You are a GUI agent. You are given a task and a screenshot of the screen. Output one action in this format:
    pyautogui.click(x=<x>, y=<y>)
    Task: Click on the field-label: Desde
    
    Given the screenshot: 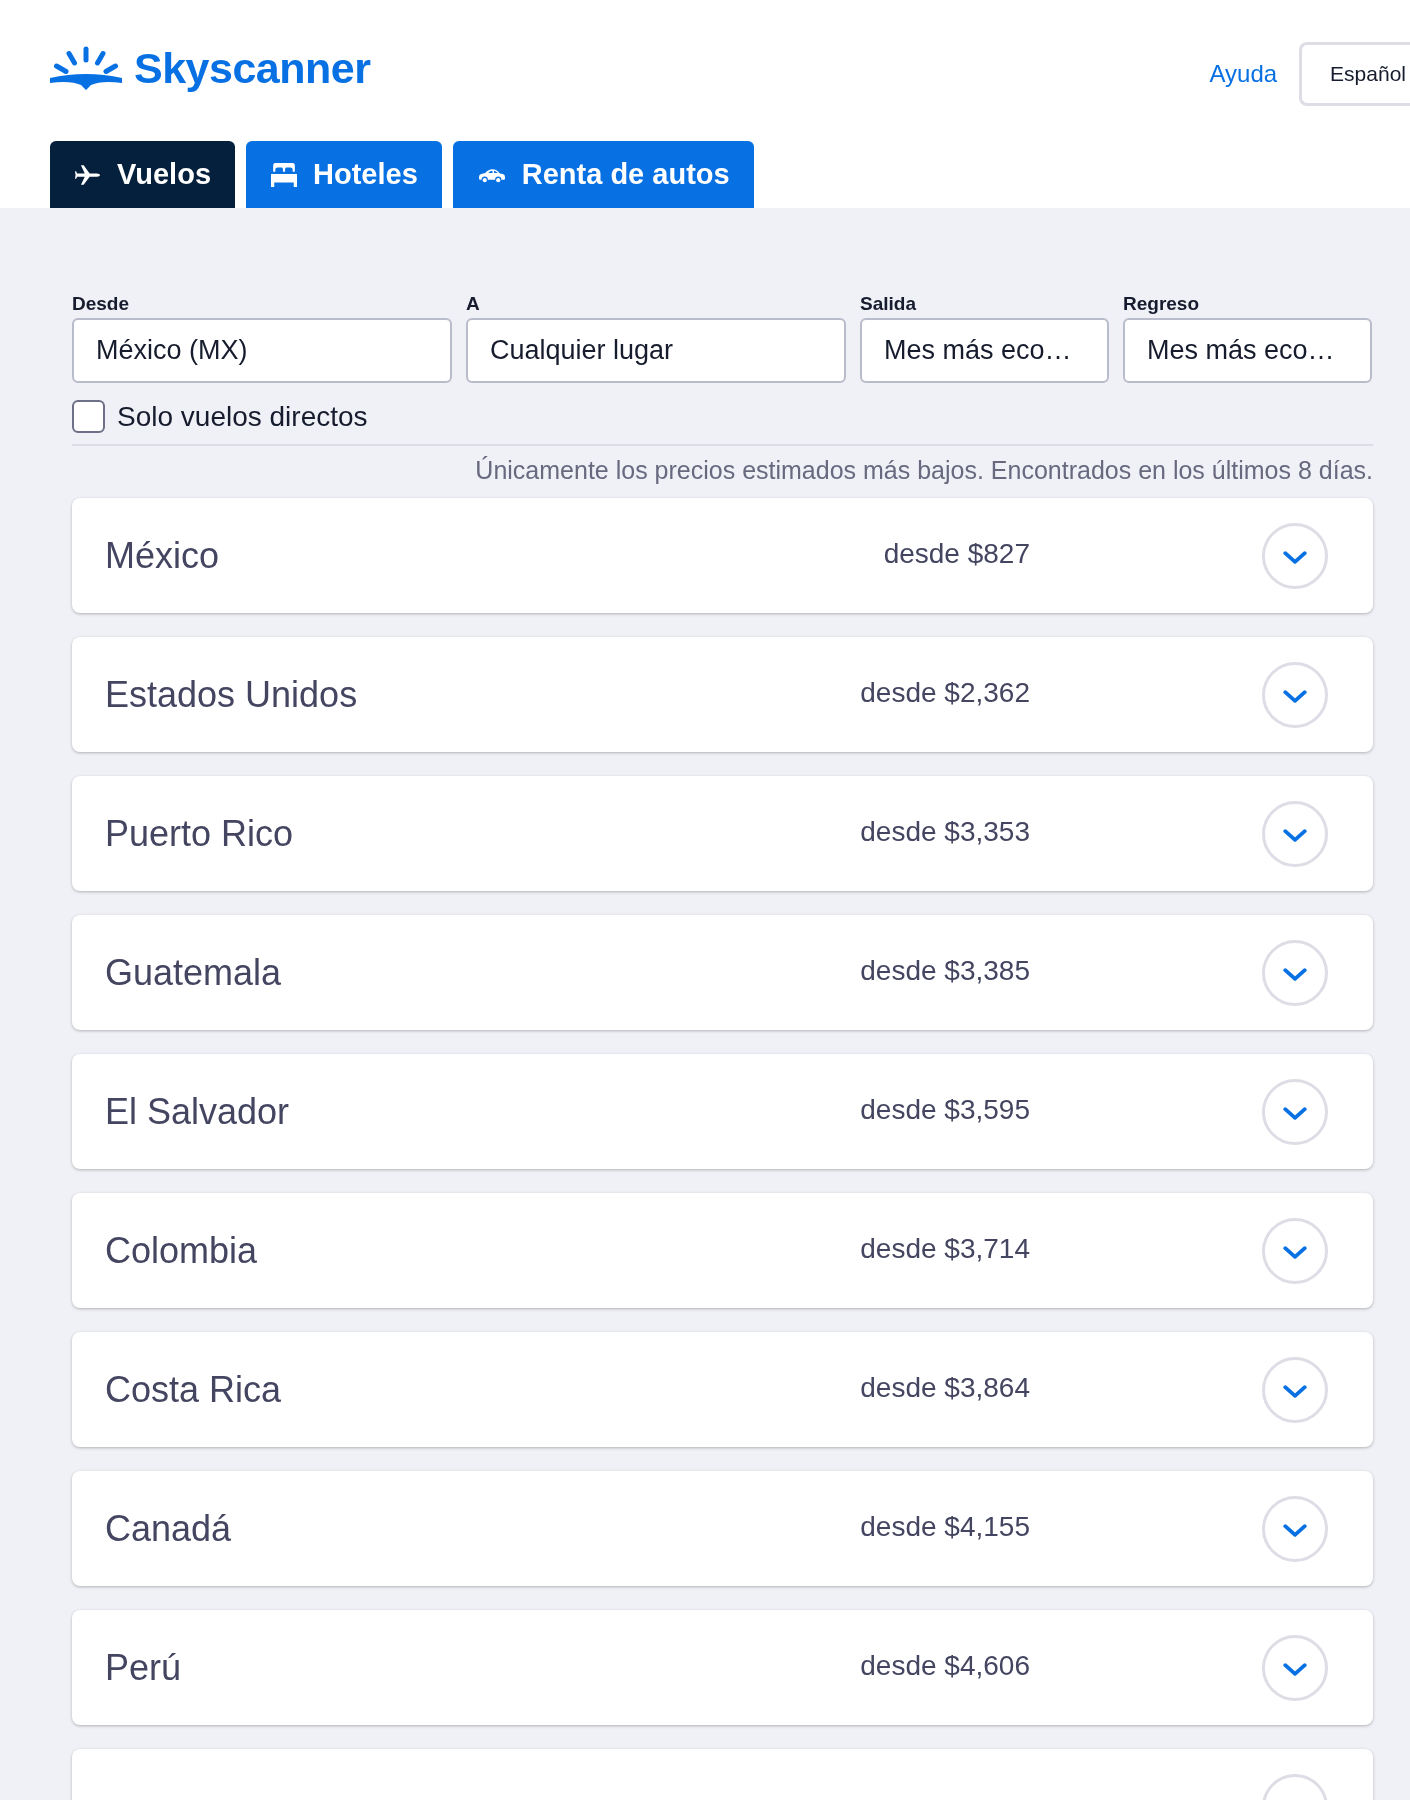 What is the action you would take?
    pyautogui.click(x=101, y=304)
    